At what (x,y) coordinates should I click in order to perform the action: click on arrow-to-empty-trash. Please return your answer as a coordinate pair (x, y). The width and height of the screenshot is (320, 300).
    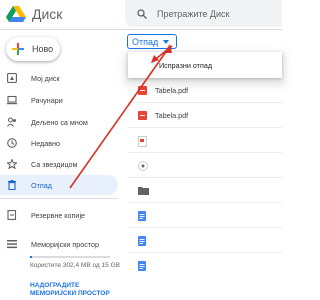
    Looking at the image, I should click on (162, 54).